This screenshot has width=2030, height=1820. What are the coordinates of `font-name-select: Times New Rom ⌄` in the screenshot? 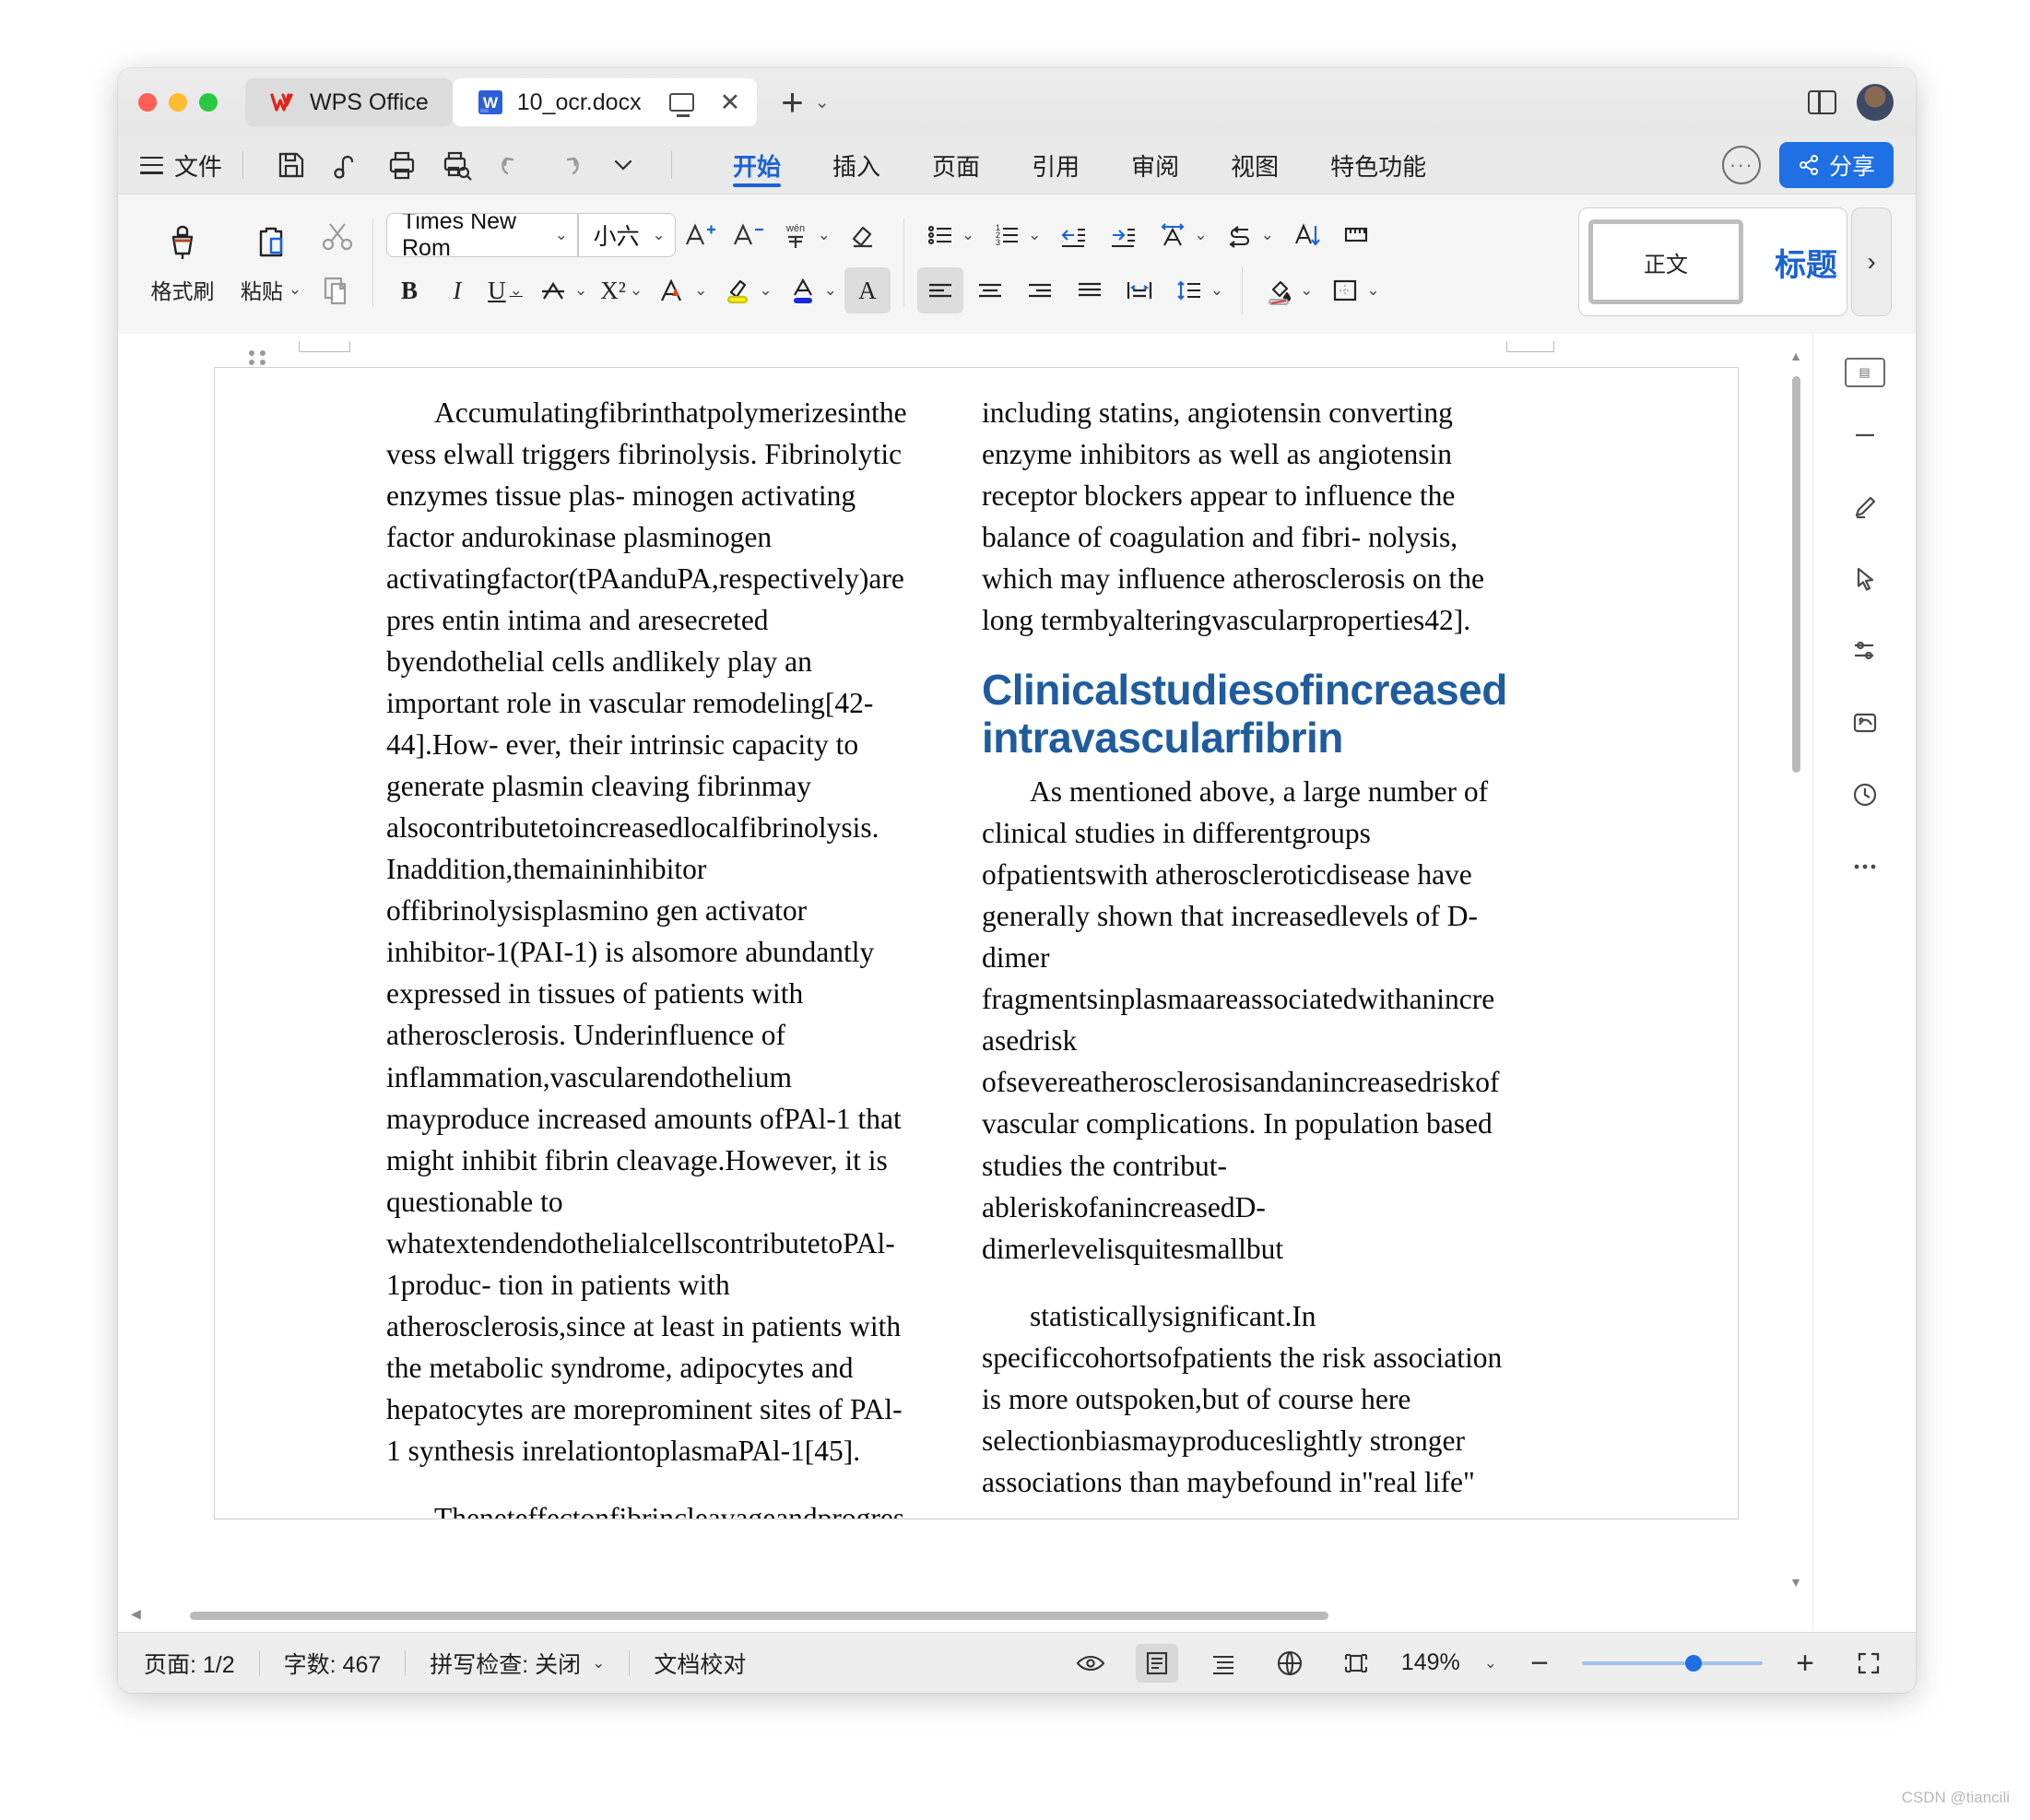 It's located at (482, 235).